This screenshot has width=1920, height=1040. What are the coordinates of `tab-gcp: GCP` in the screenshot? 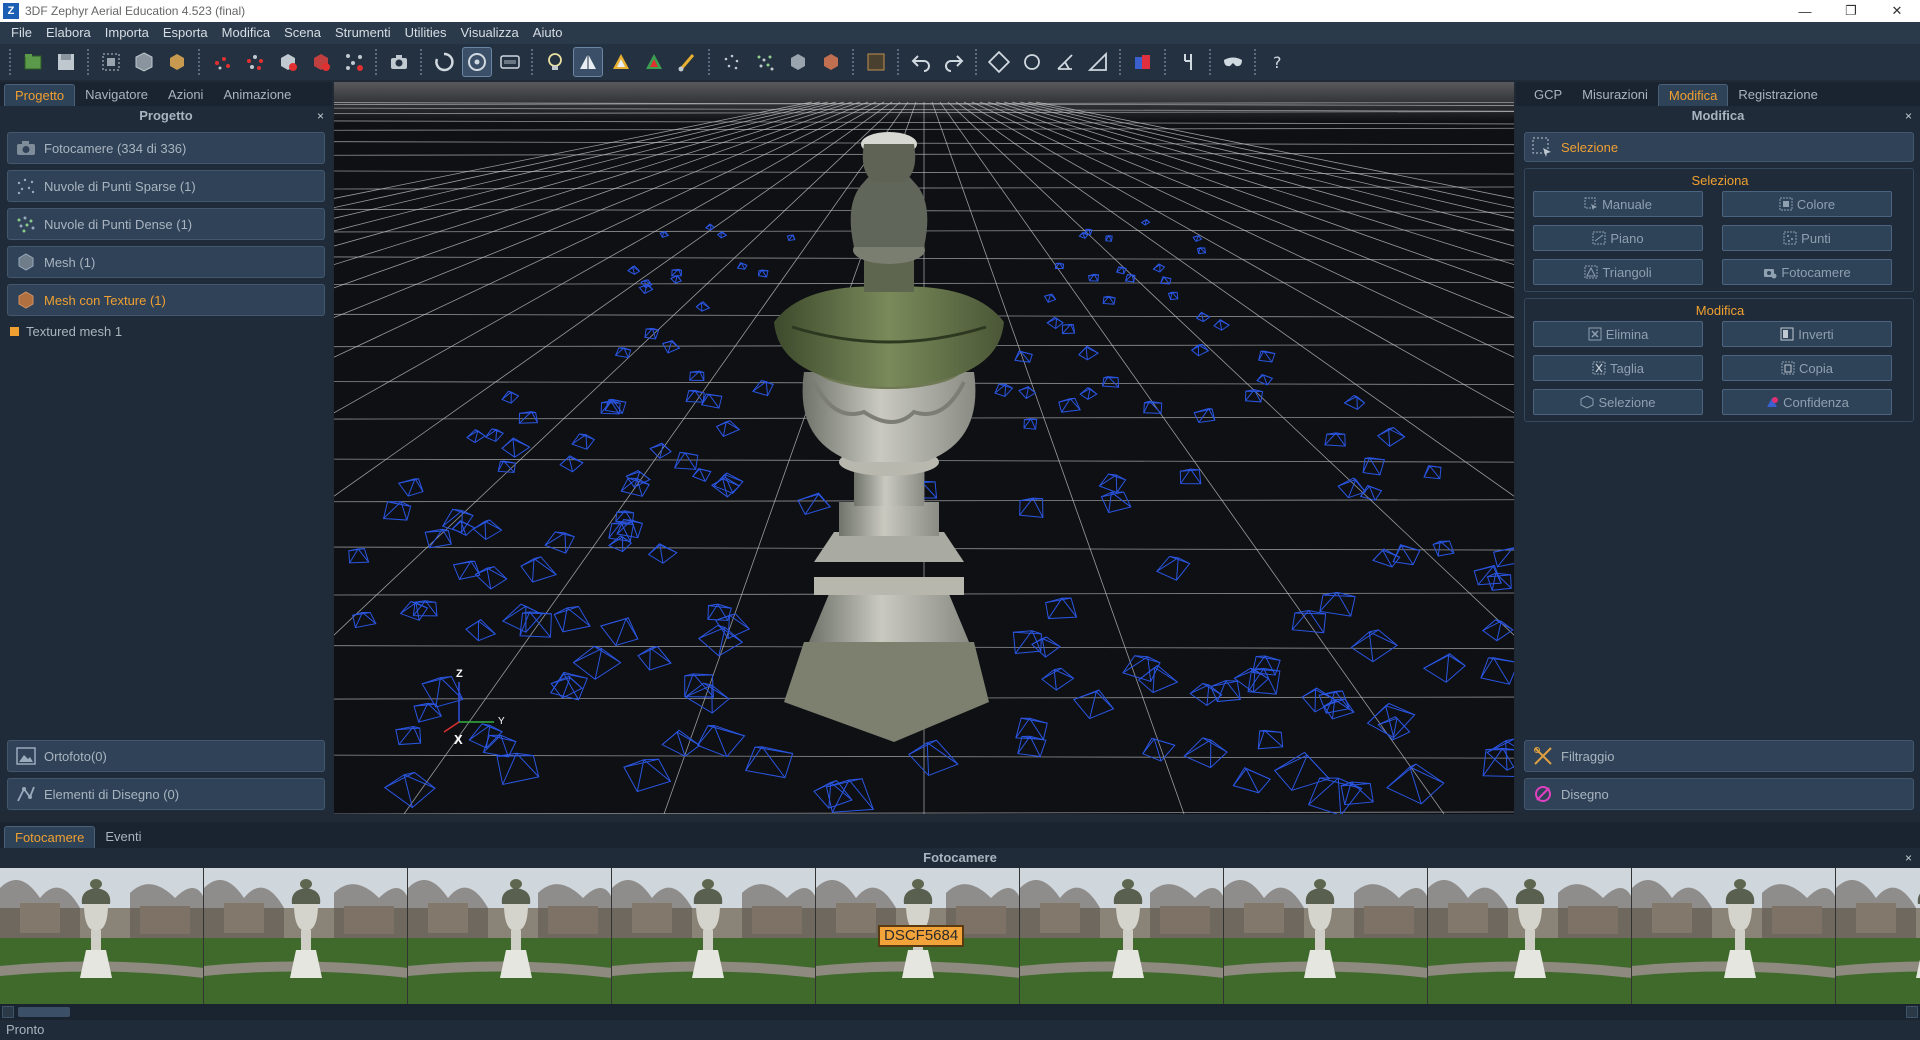 It's located at (1548, 95).